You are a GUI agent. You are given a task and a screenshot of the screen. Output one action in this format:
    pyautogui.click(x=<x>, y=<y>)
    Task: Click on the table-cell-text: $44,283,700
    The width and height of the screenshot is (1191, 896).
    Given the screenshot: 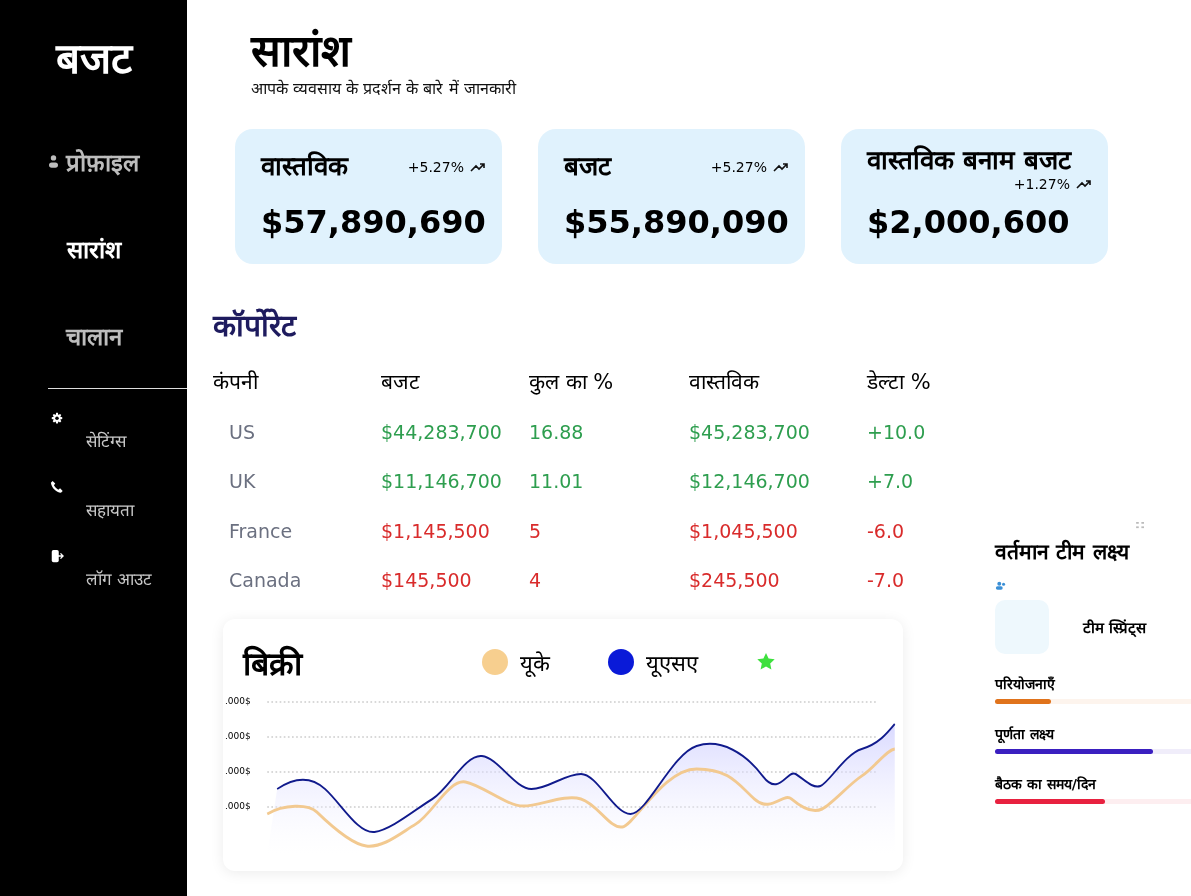 What is the action you would take?
    pyautogui.click(x=442, y=432)
    